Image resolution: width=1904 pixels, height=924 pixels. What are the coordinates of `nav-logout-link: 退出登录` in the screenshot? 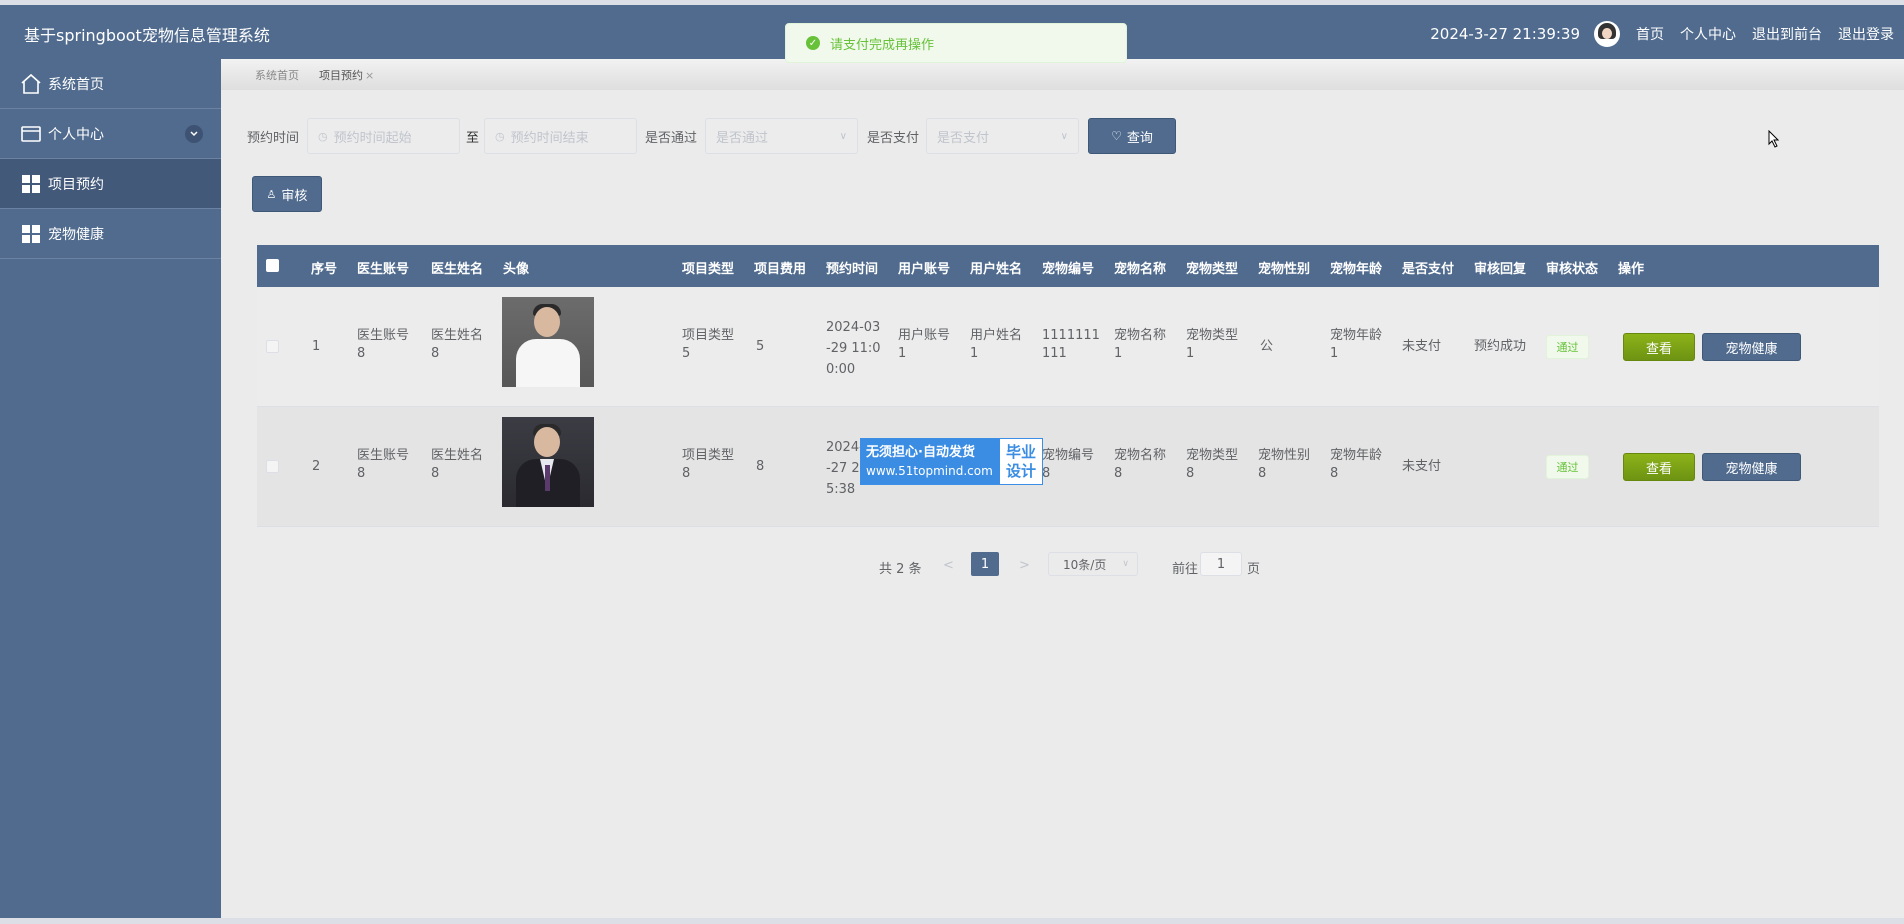 It's located at (1866, 34).